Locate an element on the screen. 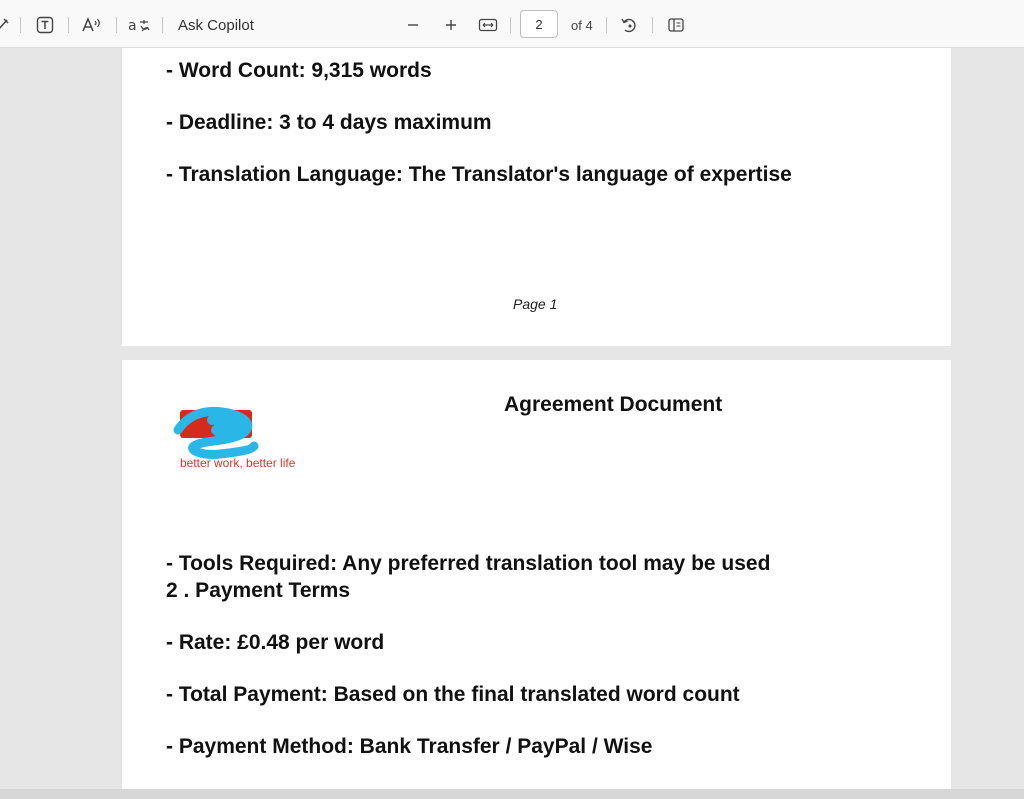  zoom-in-icon is located at coordinates (451, 25).